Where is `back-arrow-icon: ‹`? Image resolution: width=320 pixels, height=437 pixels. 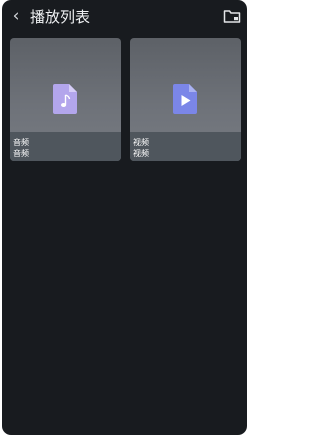
back-arrow-icon: ‹ is located at coordinates (16, 16).